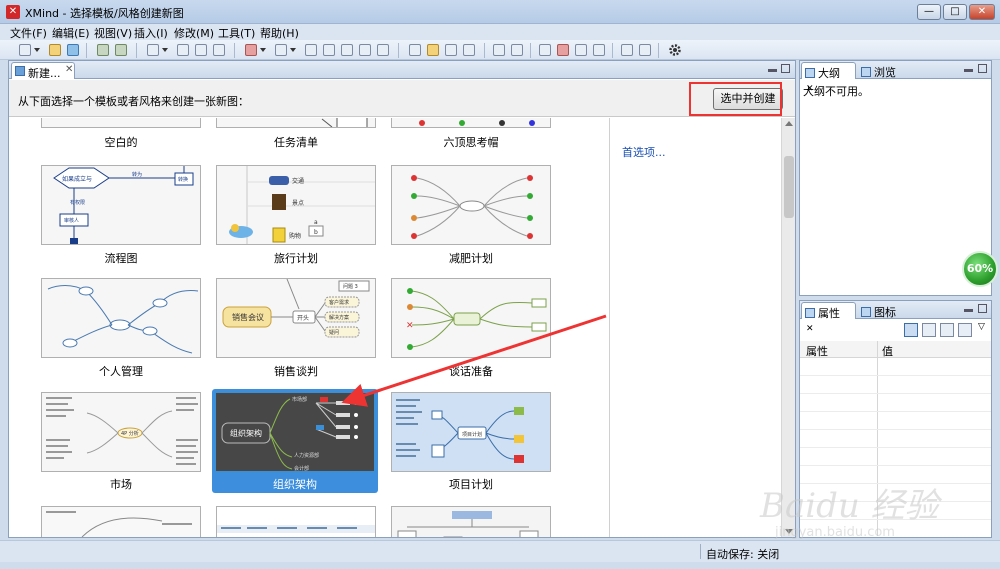 The width and height of the screenshot is (1000, 569). Describe the element at coordinates (929, 12) in the screenshot. I see `minimize-button: —` at that location.